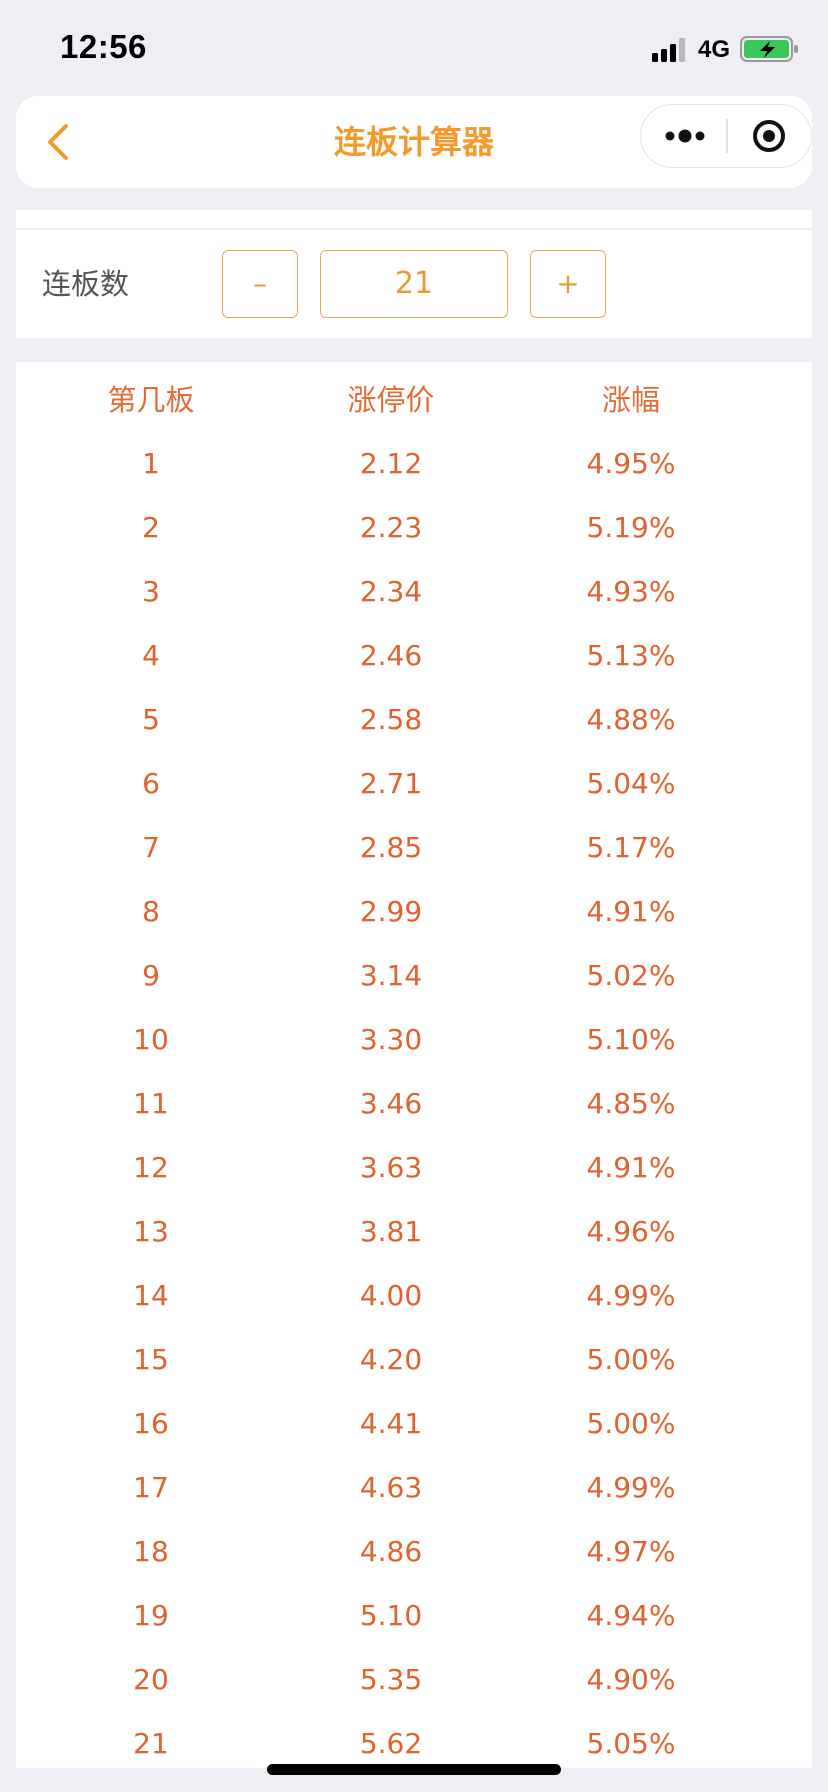 The width and height of the screenshot is (828, 1792). Describe the element at coordinates (151, 783) in the screenshot. I see `row-board-number: 6` at that location.